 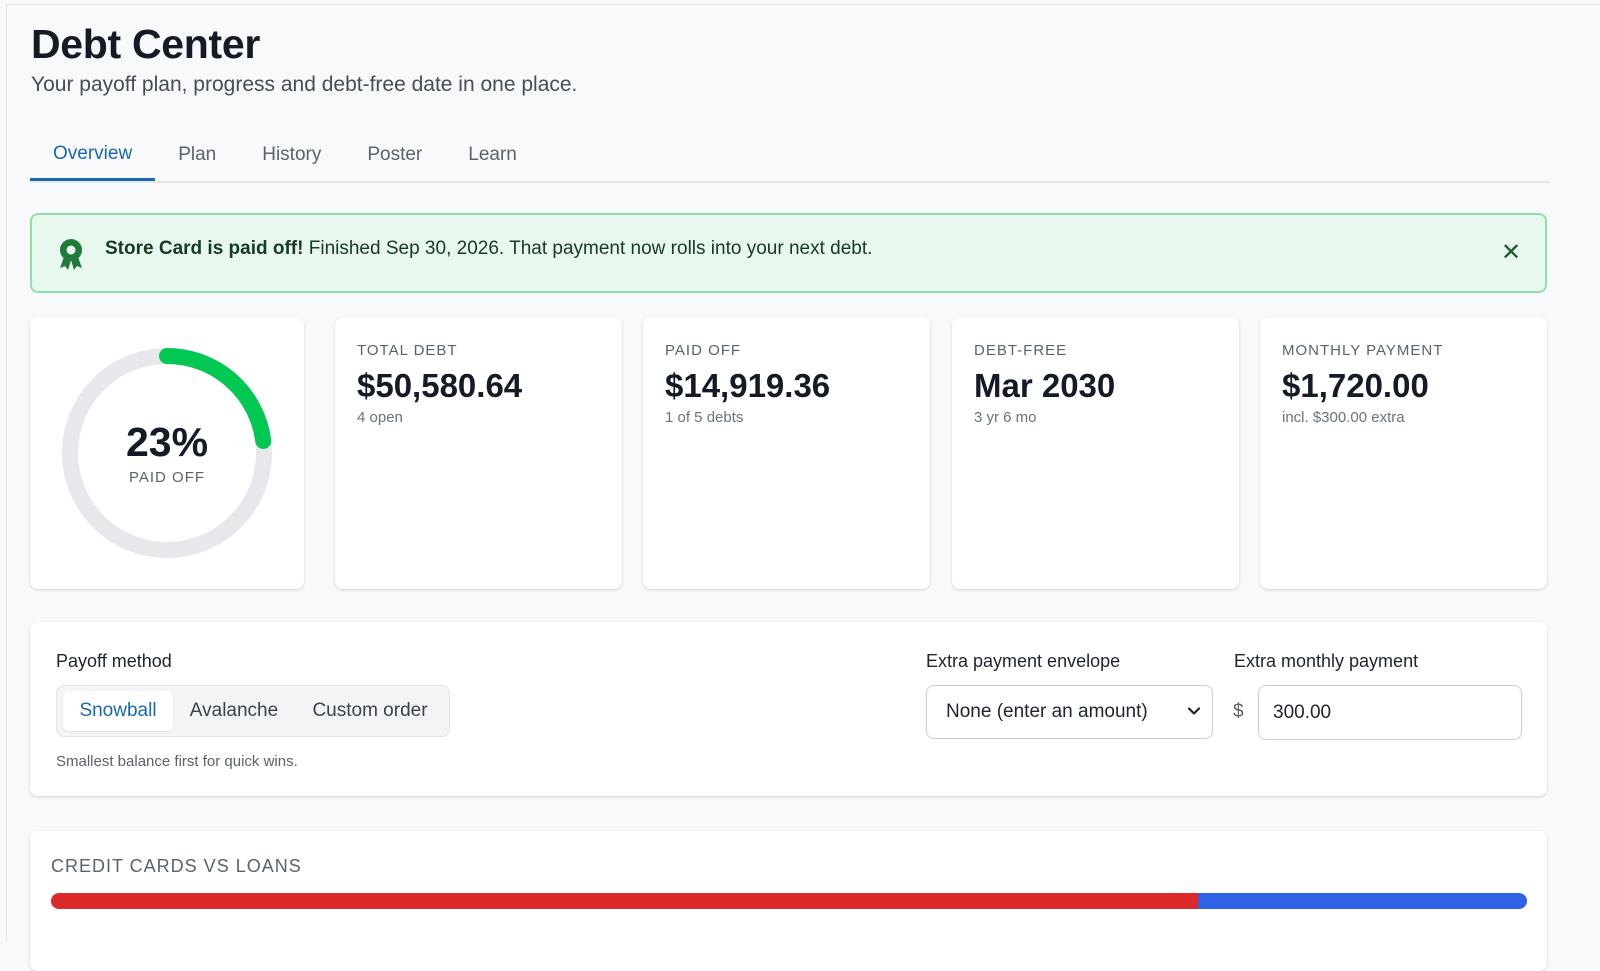 What do you see at coordinates (1194, 711) in the screenshot?
I see `chevron-down-icon` at bounding box center [1194, 711].